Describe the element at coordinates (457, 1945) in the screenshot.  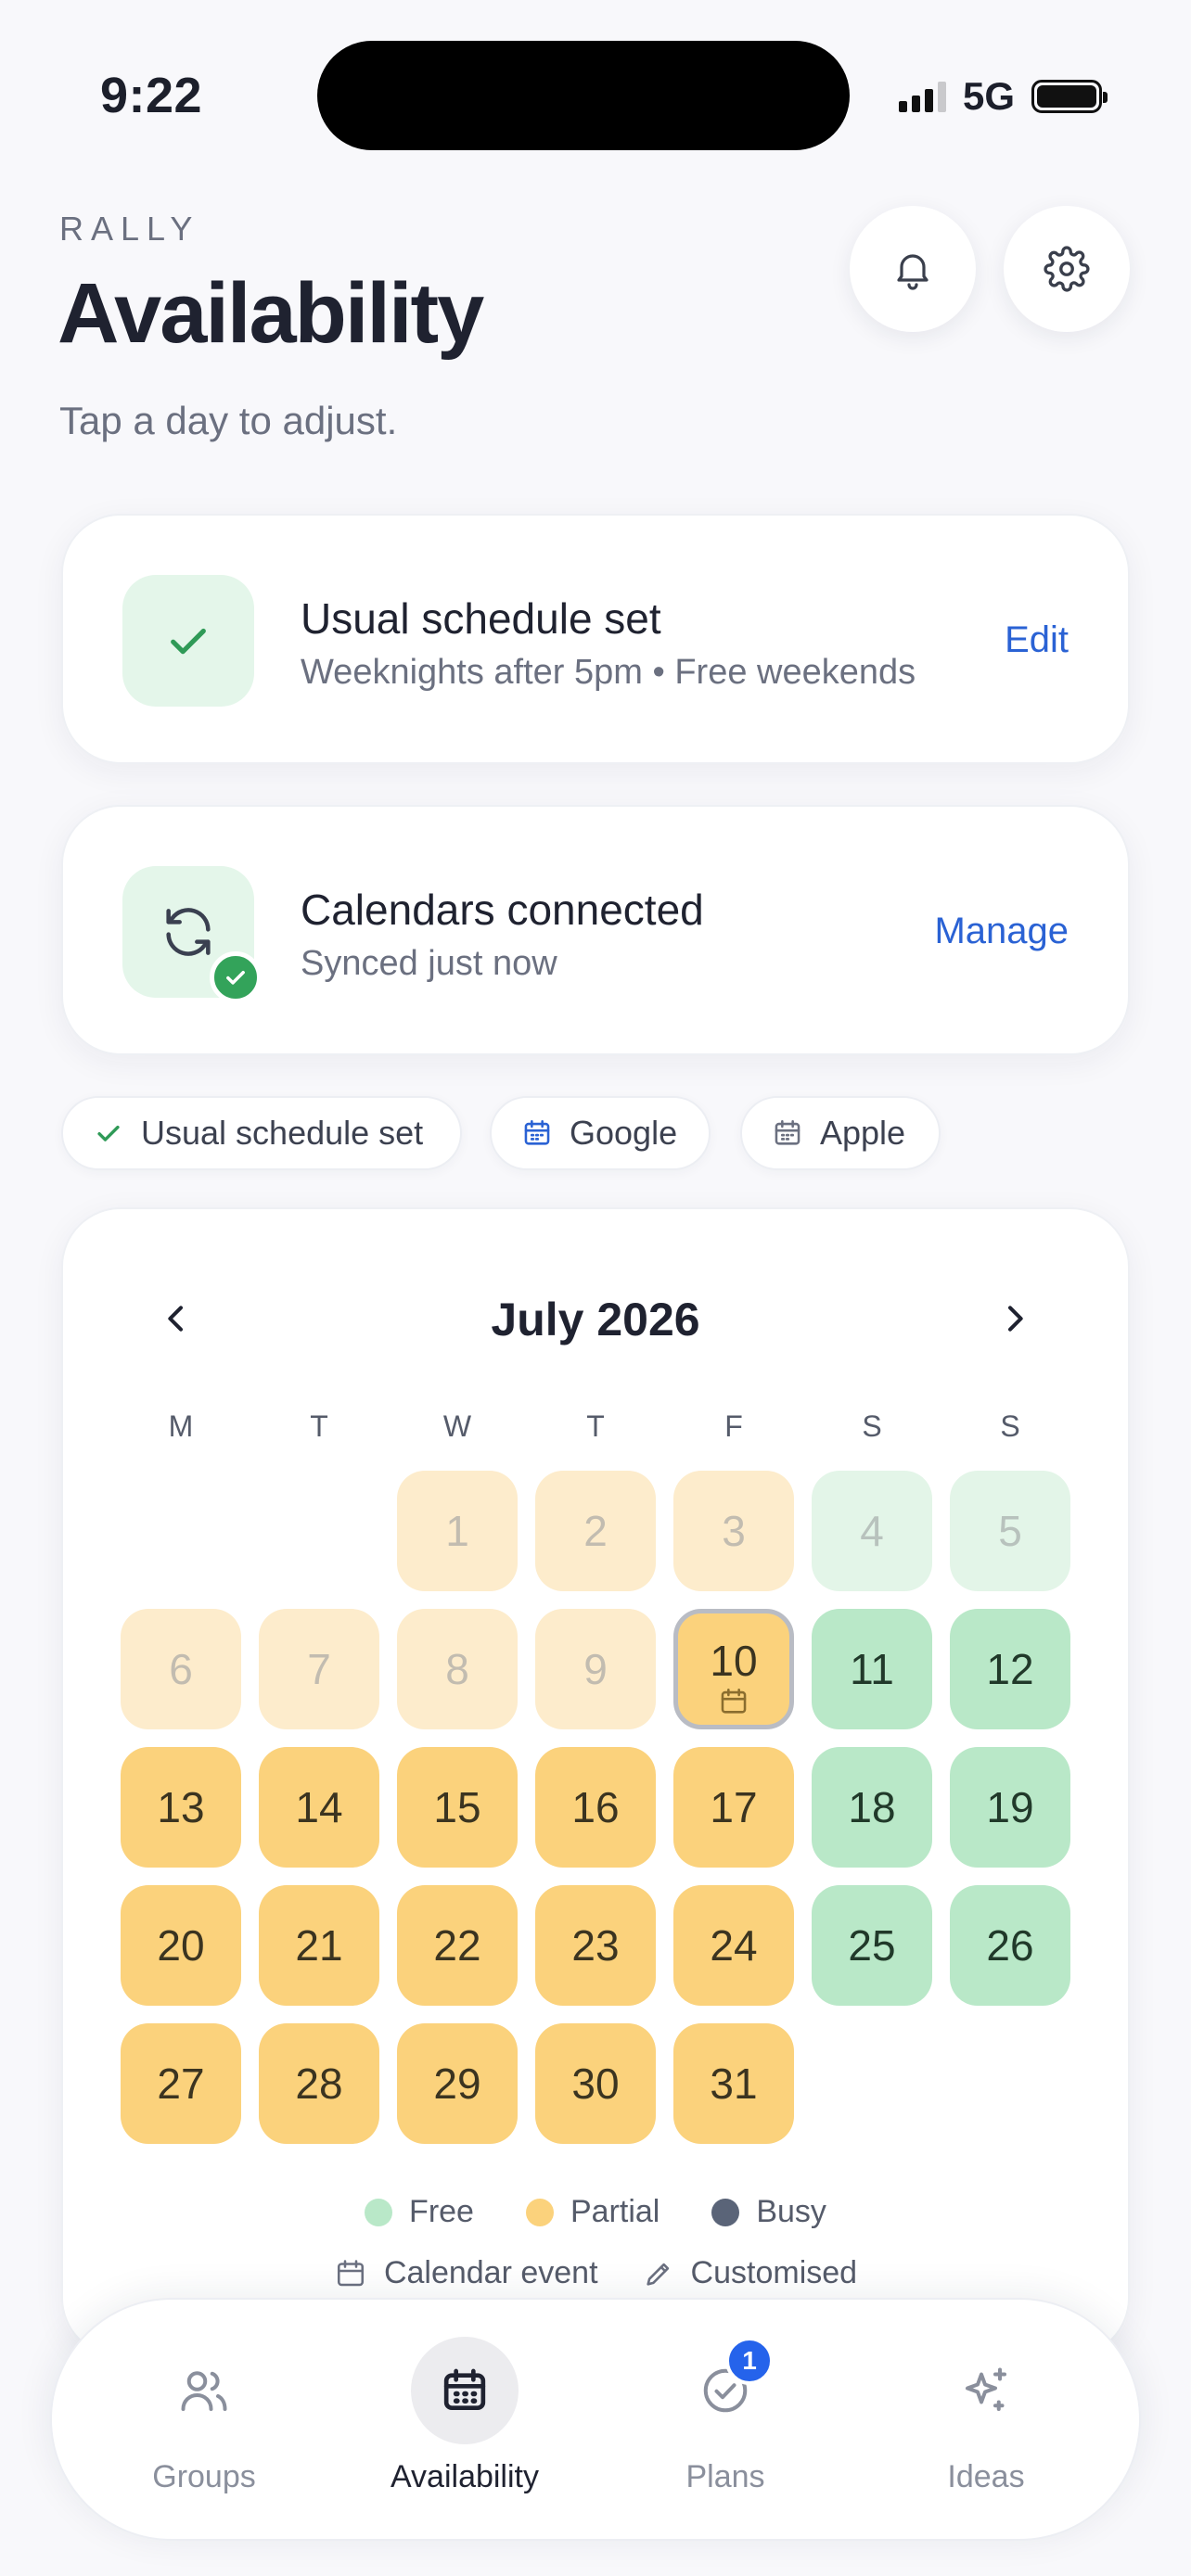
I see `day-cell: 22` at that location.